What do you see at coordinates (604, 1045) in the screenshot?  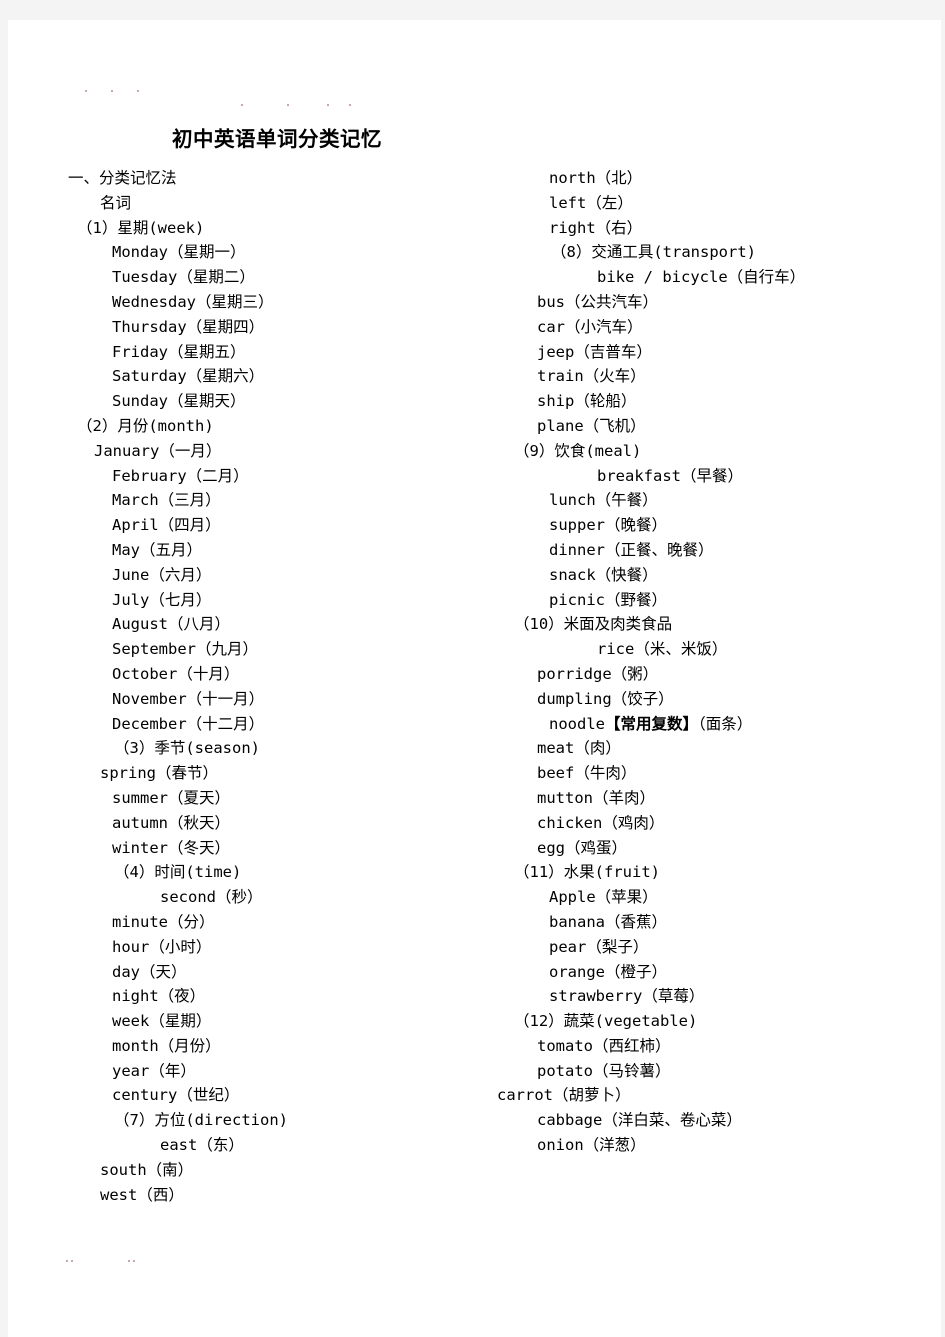 I see `text-line: tomato（西红柿）` at bounding box center [604, 1045].